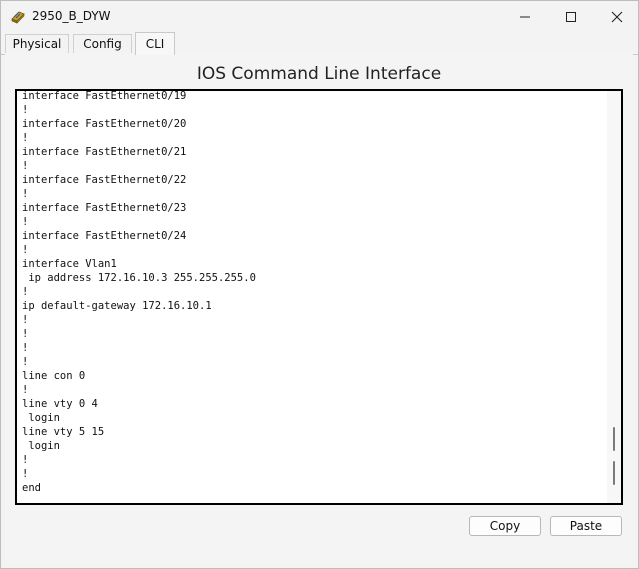  I want to click on console-line: interface Vlan1, so click(69, 264).